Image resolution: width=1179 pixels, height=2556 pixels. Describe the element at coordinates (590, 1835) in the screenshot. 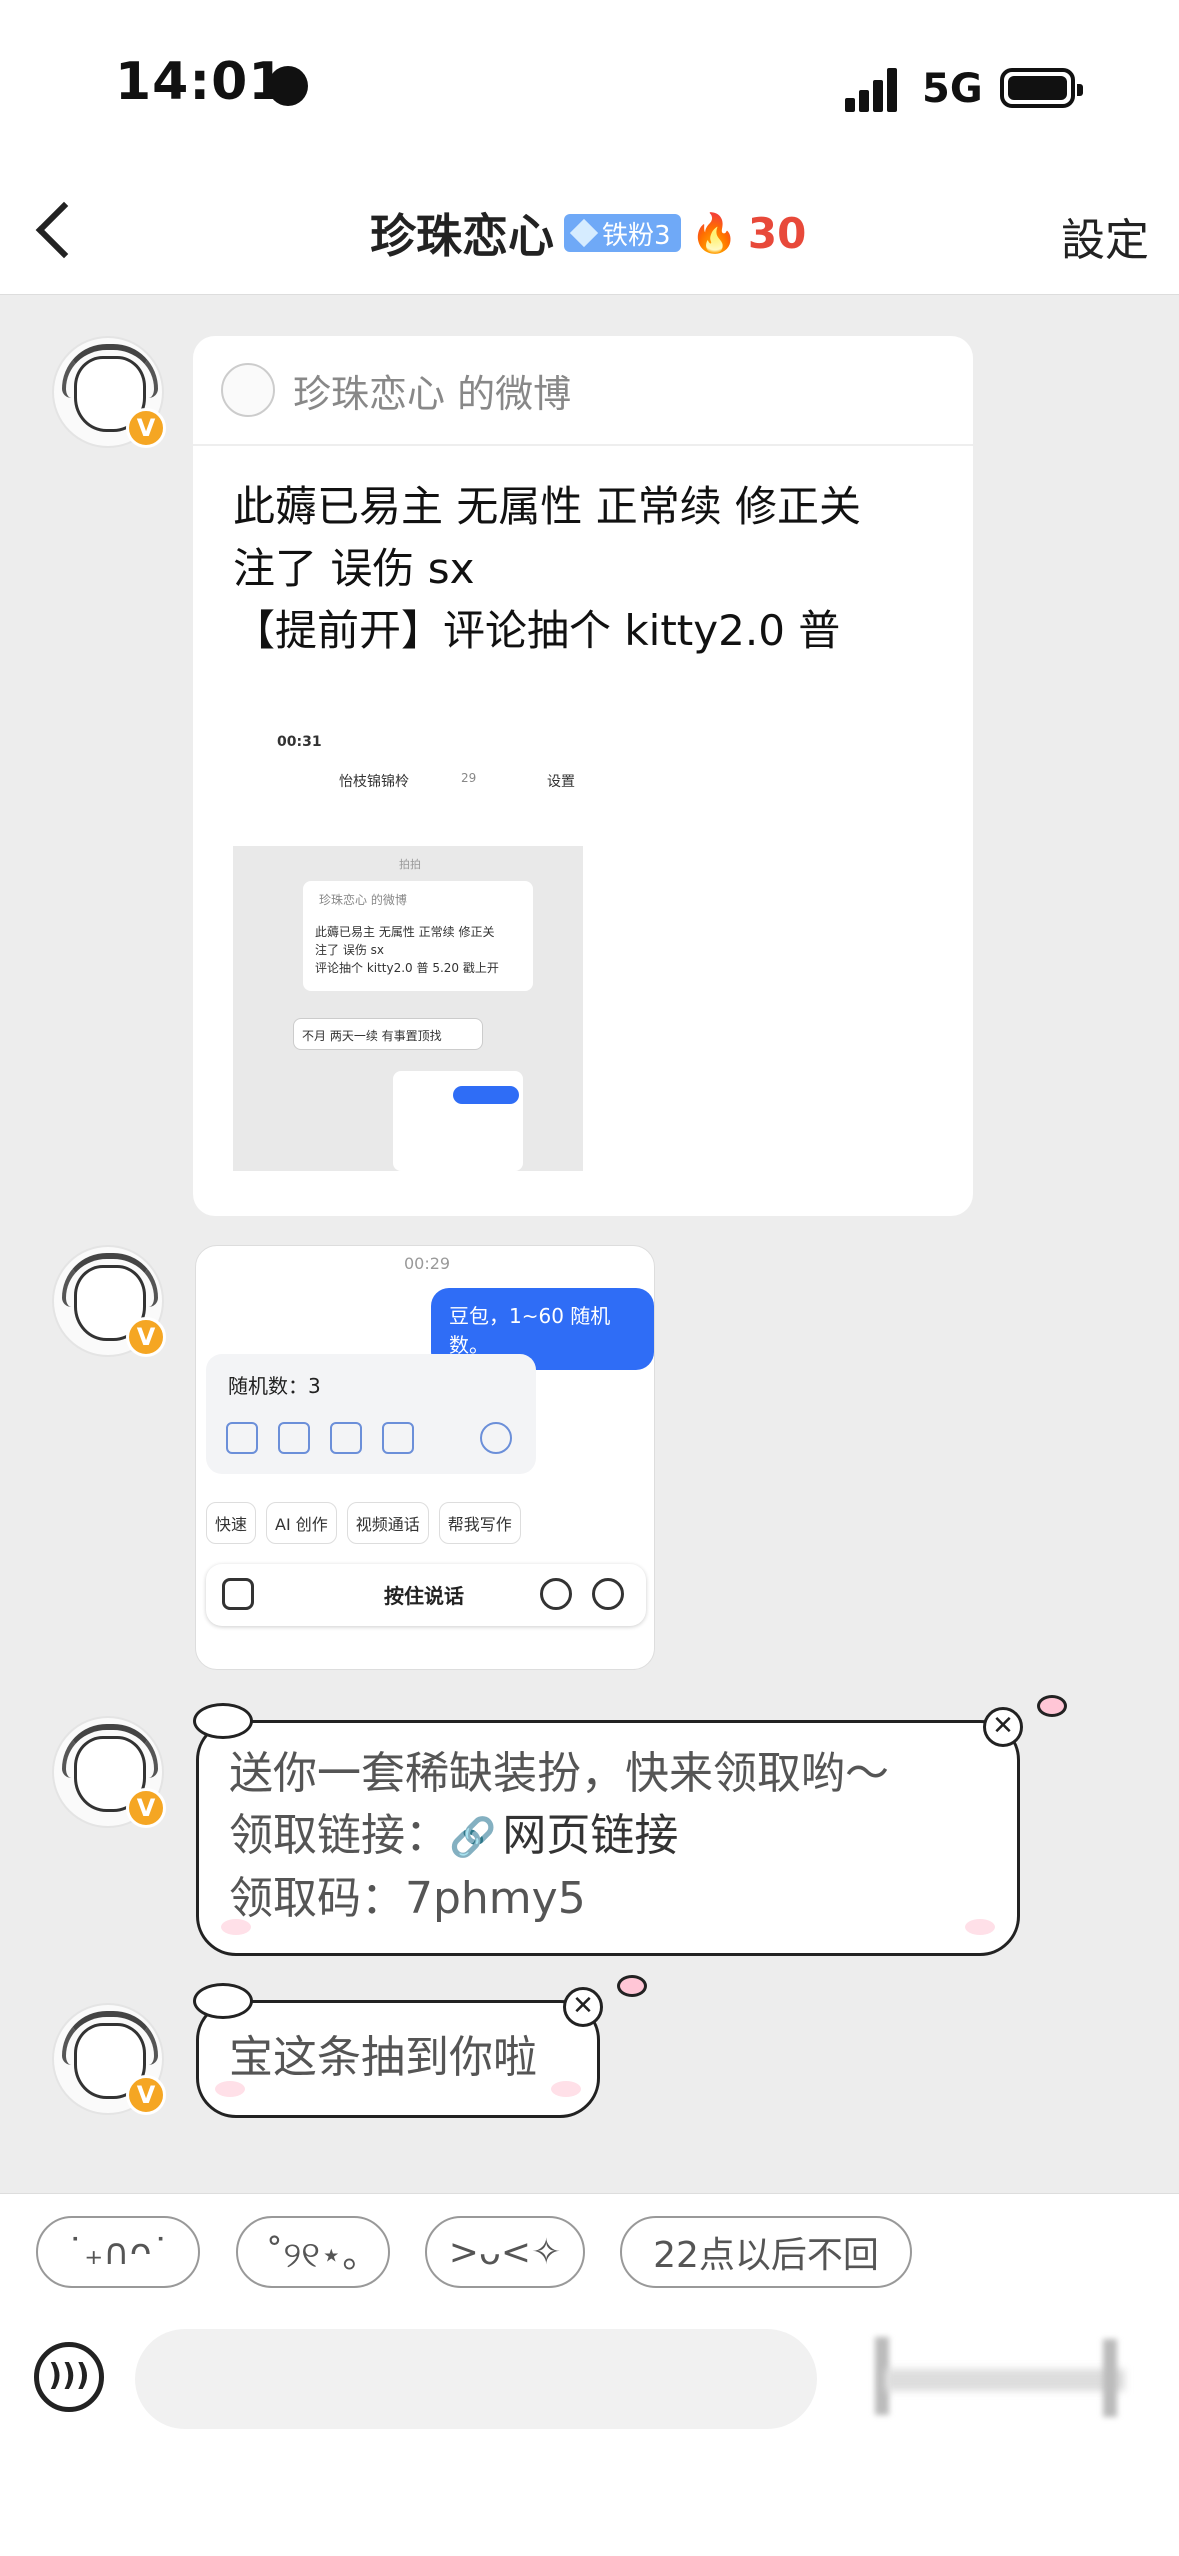

I see `web-link: 网页链接` at that location.